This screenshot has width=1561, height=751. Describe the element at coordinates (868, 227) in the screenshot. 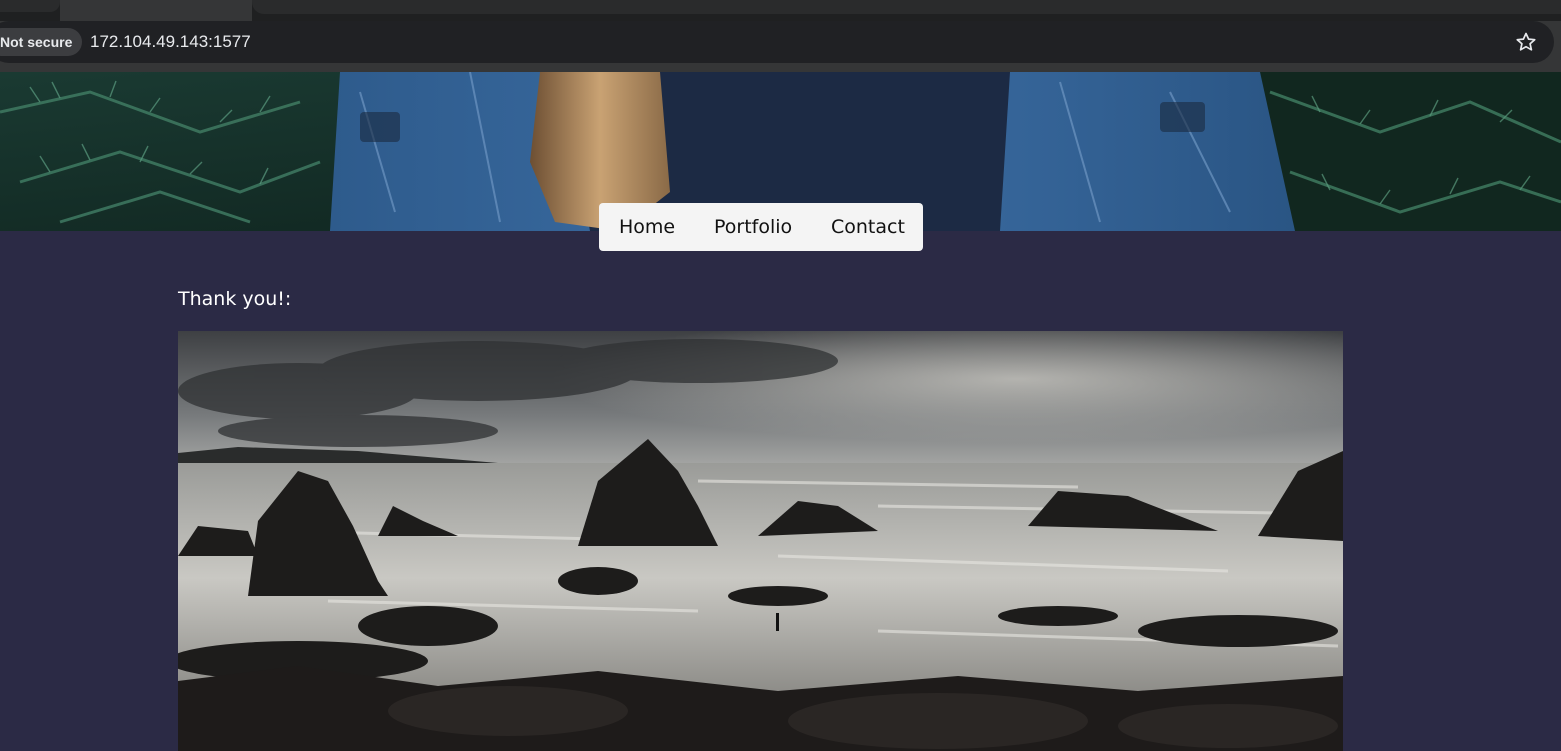

I see `nav-link-contact: Contact` at that location.